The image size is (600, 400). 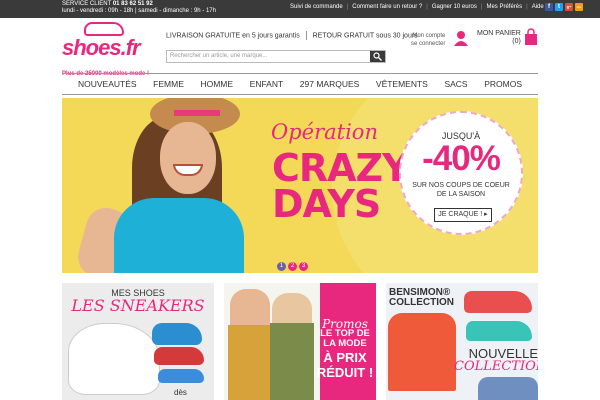 I want to click on nav-femme: FEMME, so click(x=168, y=84).